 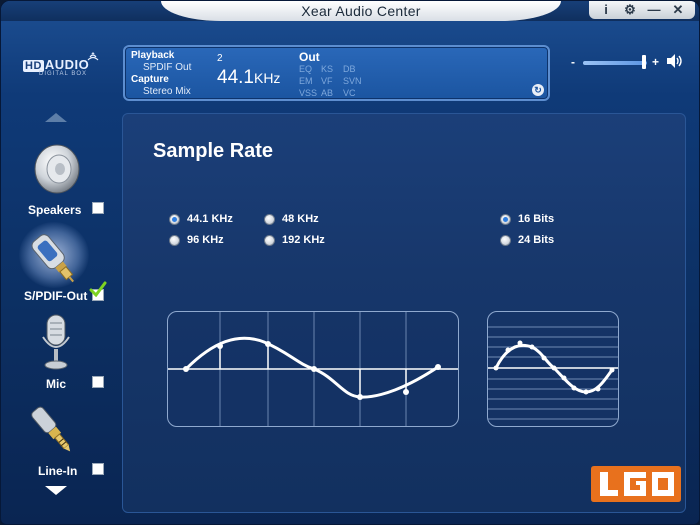 What do you see at coordinates (213, 151) in the screenshot?
I see `page-title: Sample Rate` at bounding box center [213, 151].